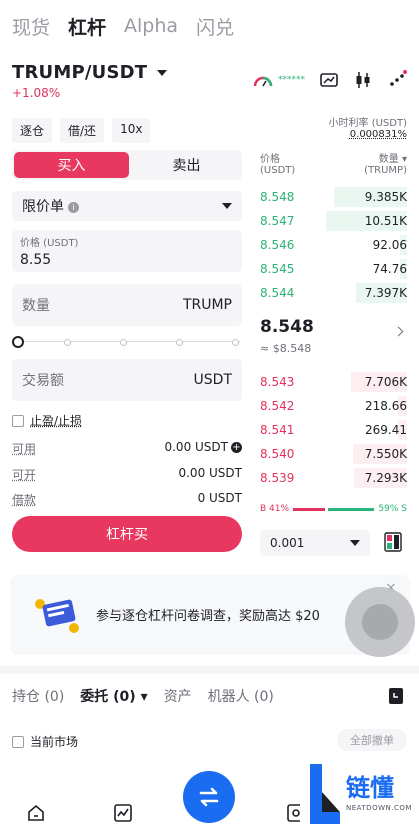 The width and height of the screenshot is (419, 829). I want to click on ob-top-qty: 74.76, so click(389, 269).